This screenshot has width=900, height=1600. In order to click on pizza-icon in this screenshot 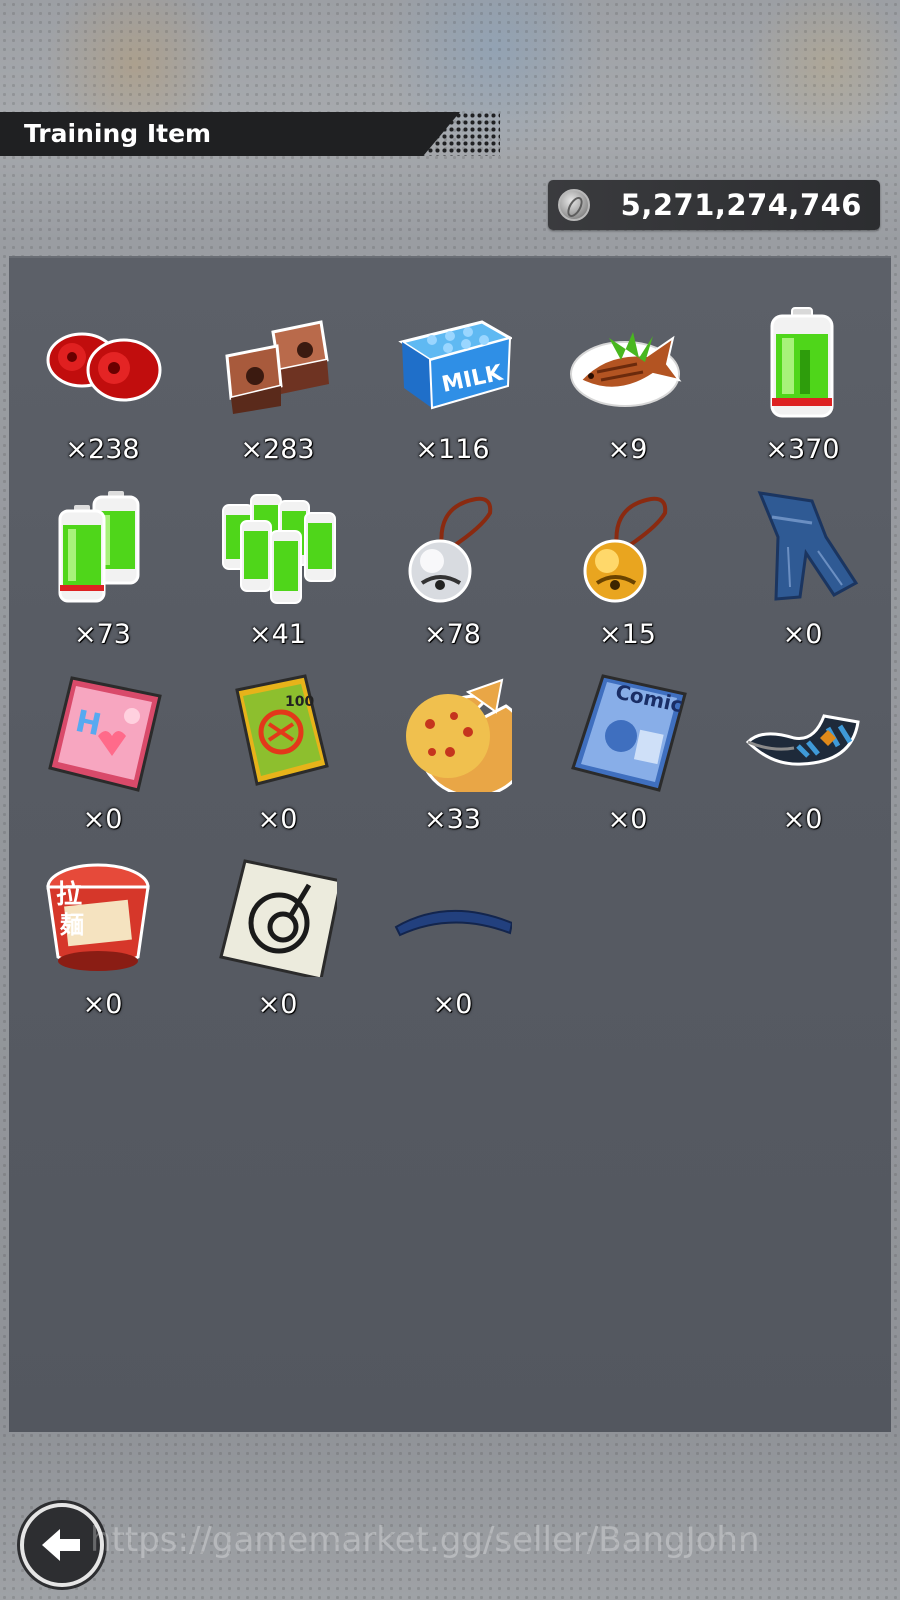, I will do `click(459, 735)`.